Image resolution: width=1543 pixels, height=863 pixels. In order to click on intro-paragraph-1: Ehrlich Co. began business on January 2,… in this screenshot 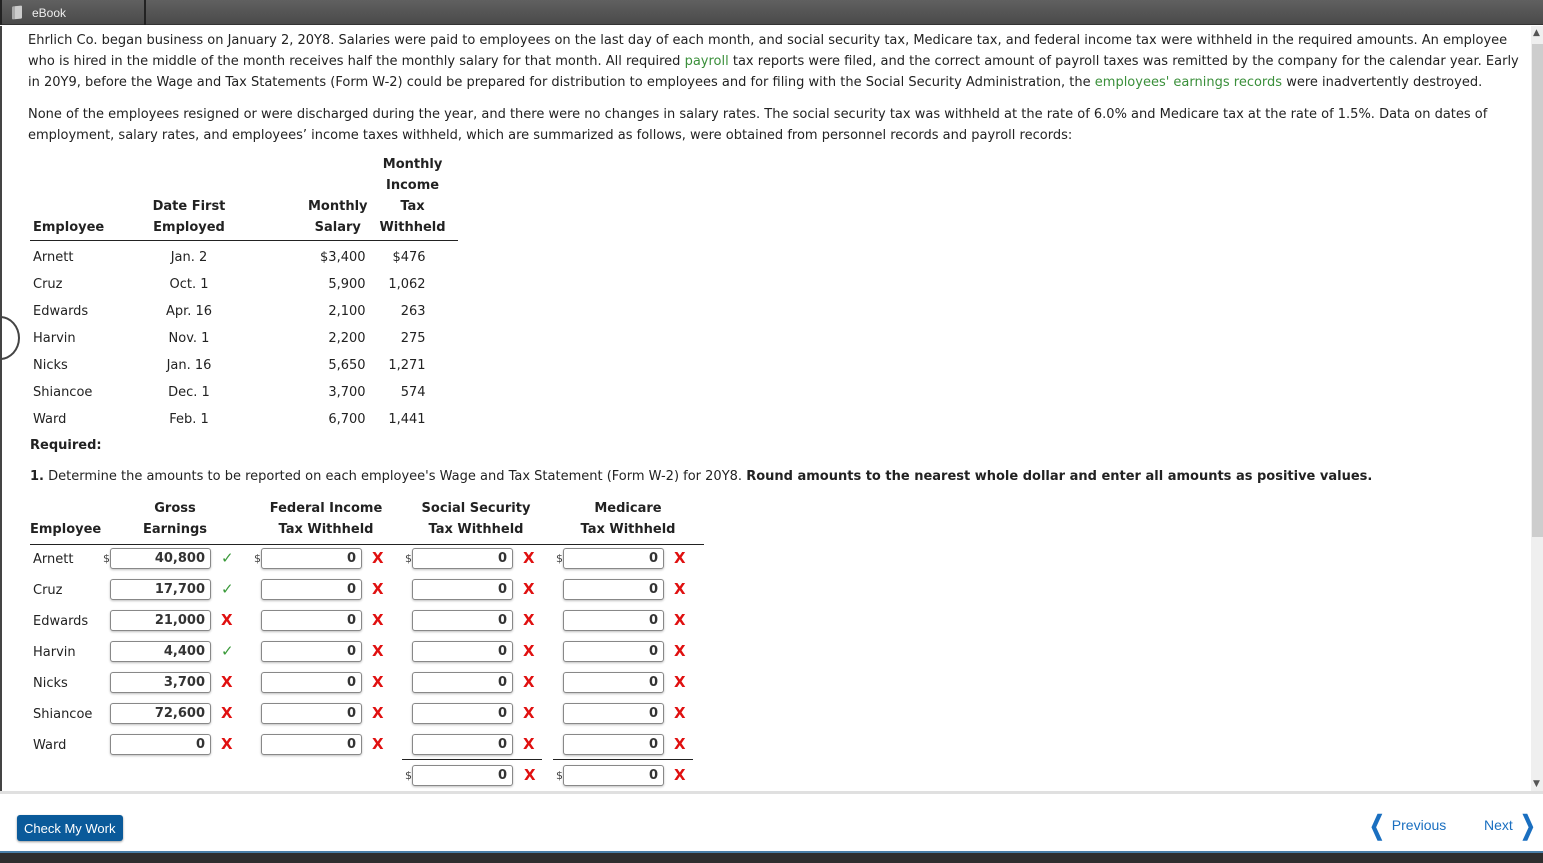, I will do `click(775, 61)`.